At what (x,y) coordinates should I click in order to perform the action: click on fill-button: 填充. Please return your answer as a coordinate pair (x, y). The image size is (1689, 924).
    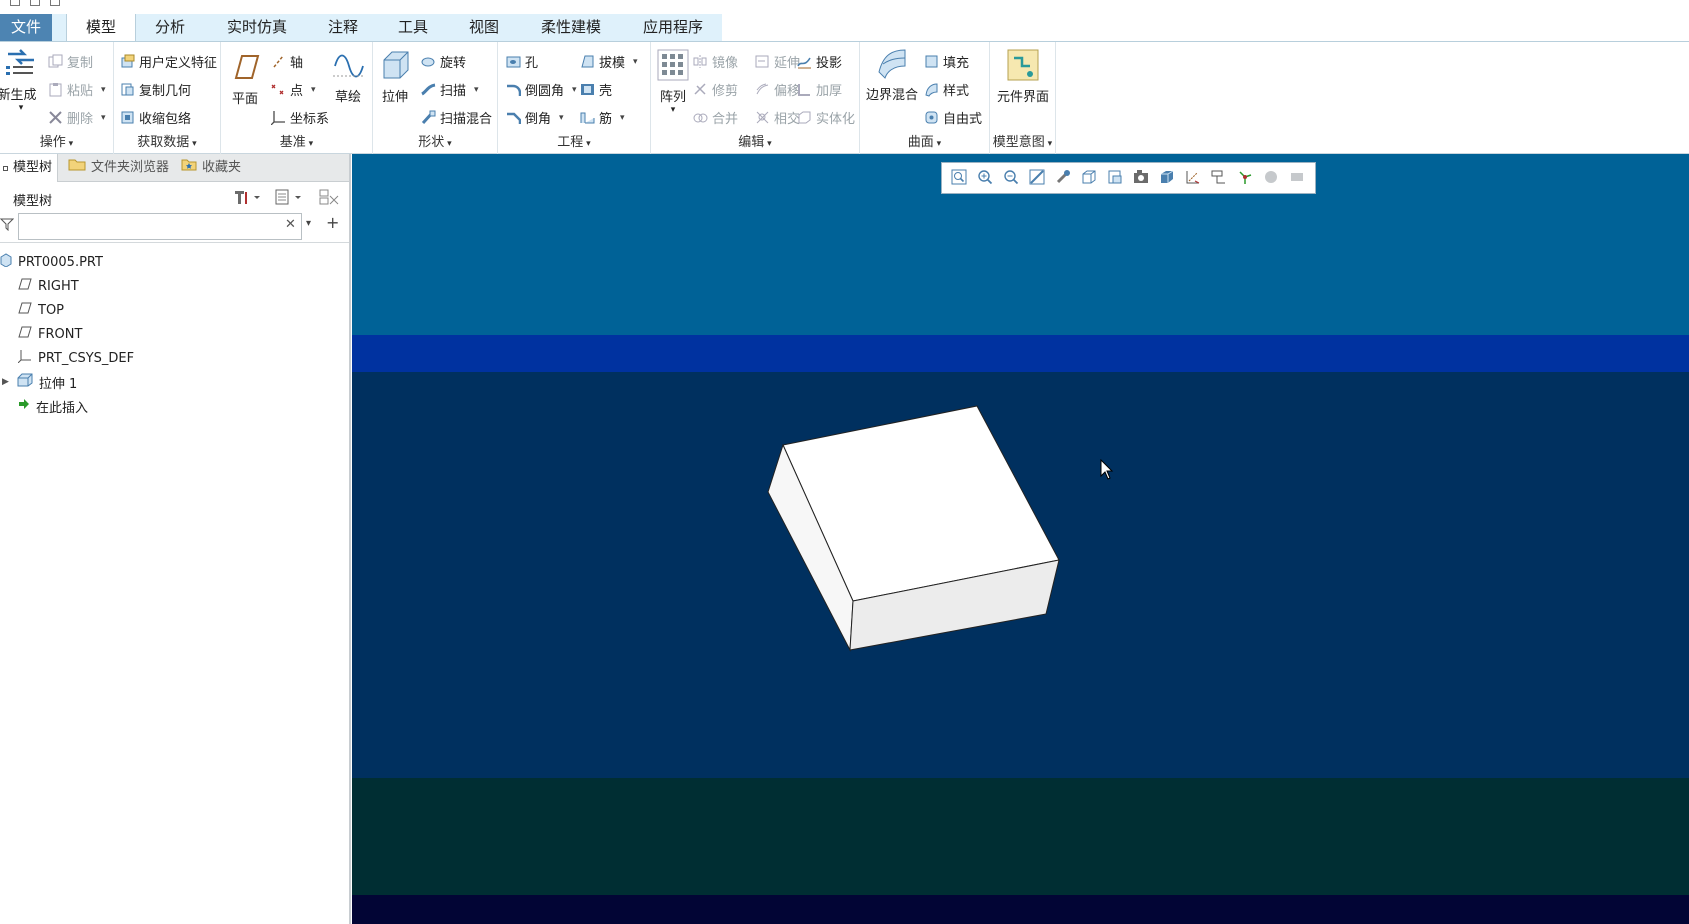
    Looking at the image, I should click on (946, 61).